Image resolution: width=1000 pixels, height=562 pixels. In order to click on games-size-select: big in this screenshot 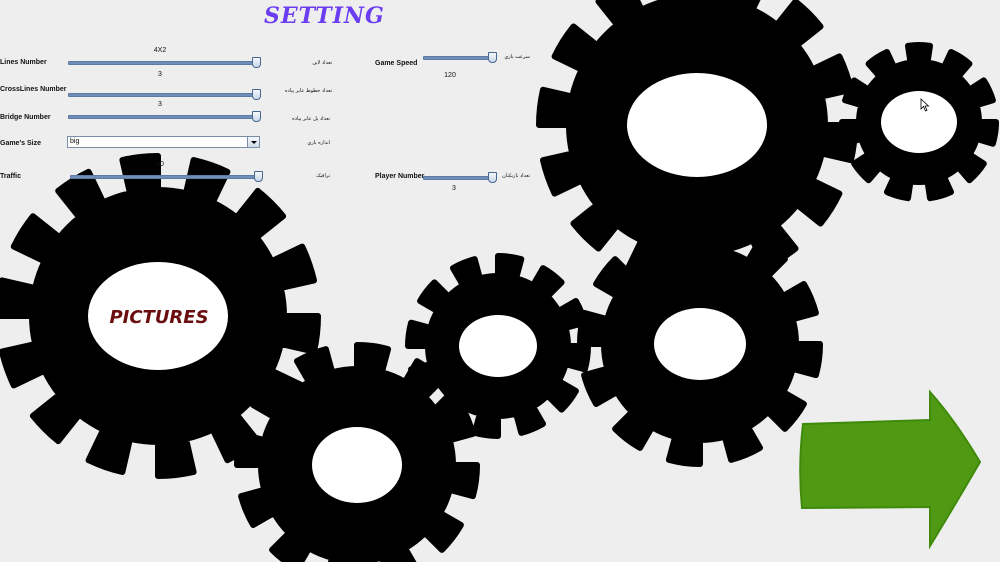, I will do `click(163, 142)`.